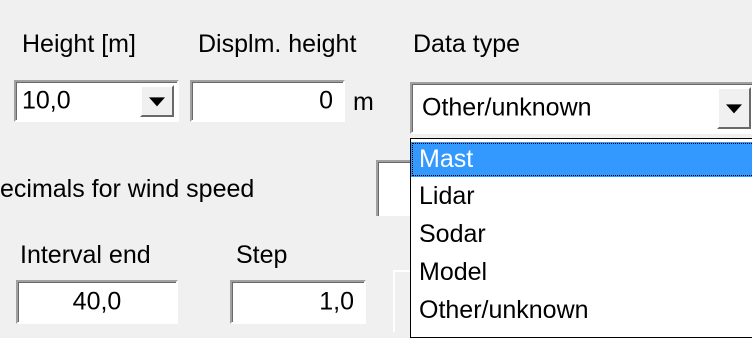 Image resolution: width=752 pixels, height=338 pixels. Describe the element at coordinates (581, 272) in the screenshot. I see `dropdown-option-model: Model` at that location.